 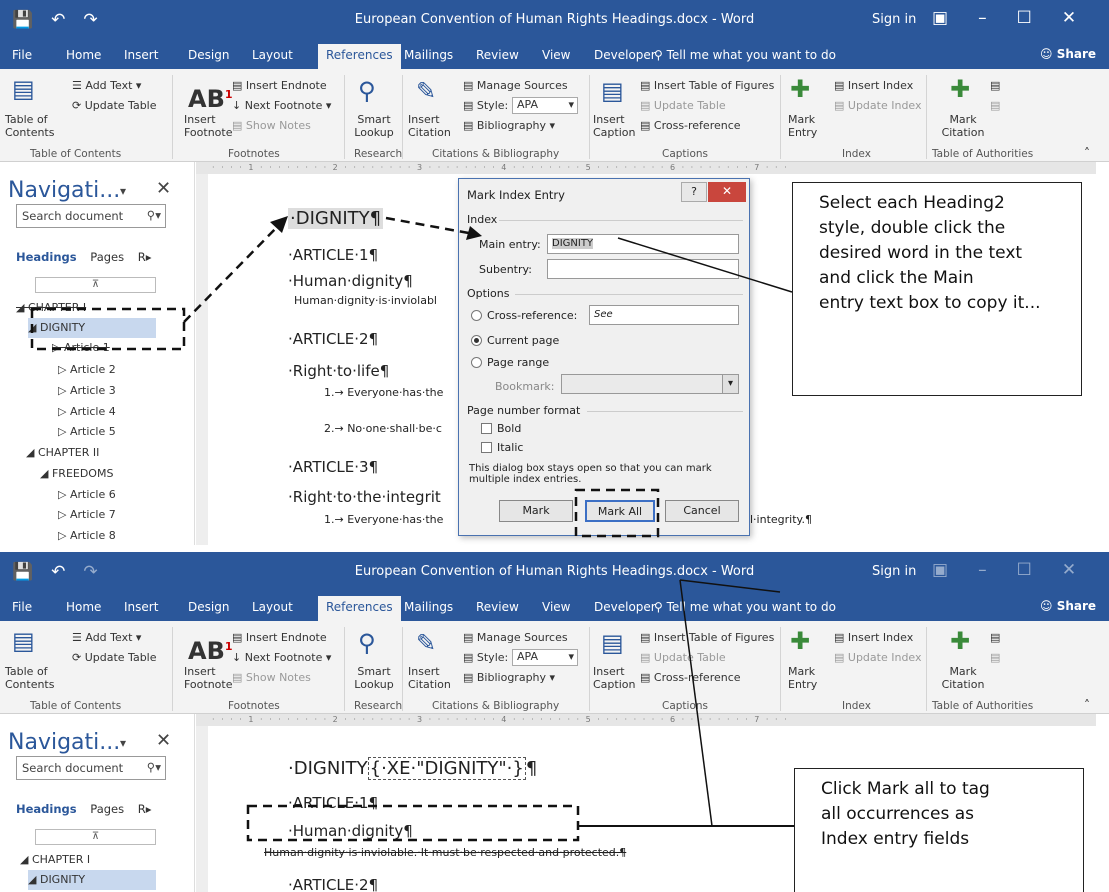 What do you see at coordinates (683, 105) in the screenshot?
I see `update-table-captions-button: ▤ Update Table` at bounding box center [683, 105].